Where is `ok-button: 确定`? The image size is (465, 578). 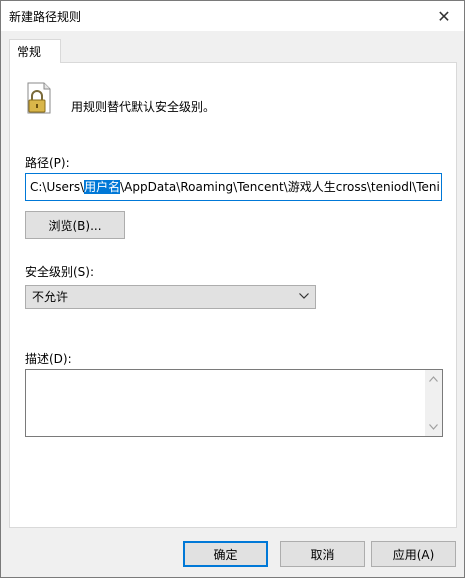
ok-button: 确定 is located at coordinates (225, 554).